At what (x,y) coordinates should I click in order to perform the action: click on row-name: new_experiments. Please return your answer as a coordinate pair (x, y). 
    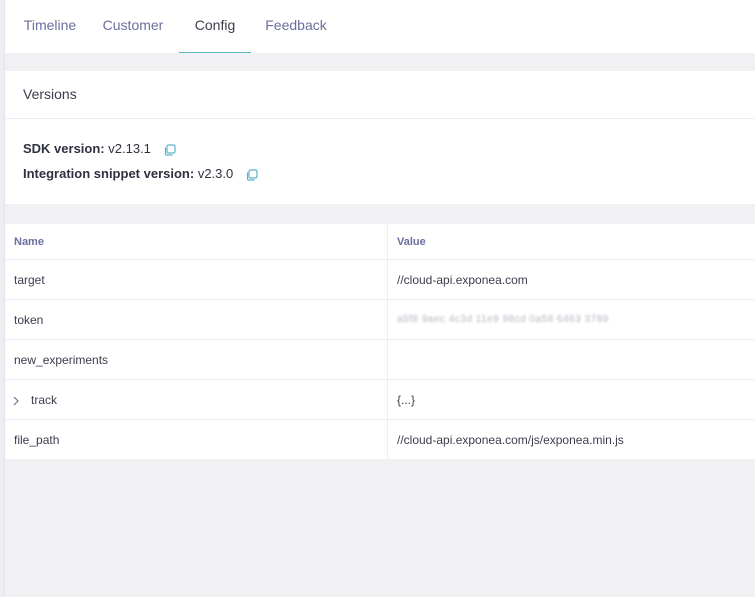
    Looking at the image, I should click on (61, 359).